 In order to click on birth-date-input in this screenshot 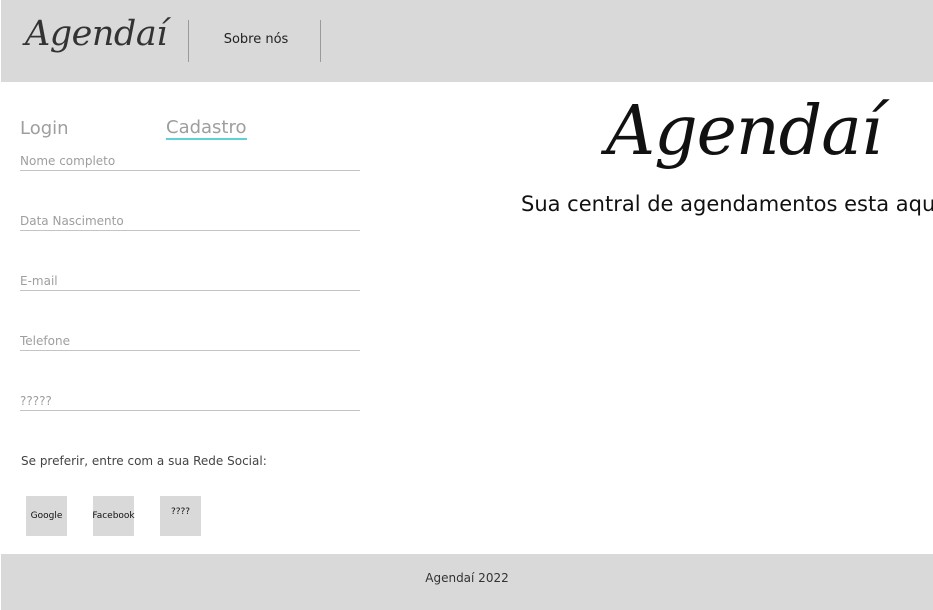, I will do `click(190, 218)`.